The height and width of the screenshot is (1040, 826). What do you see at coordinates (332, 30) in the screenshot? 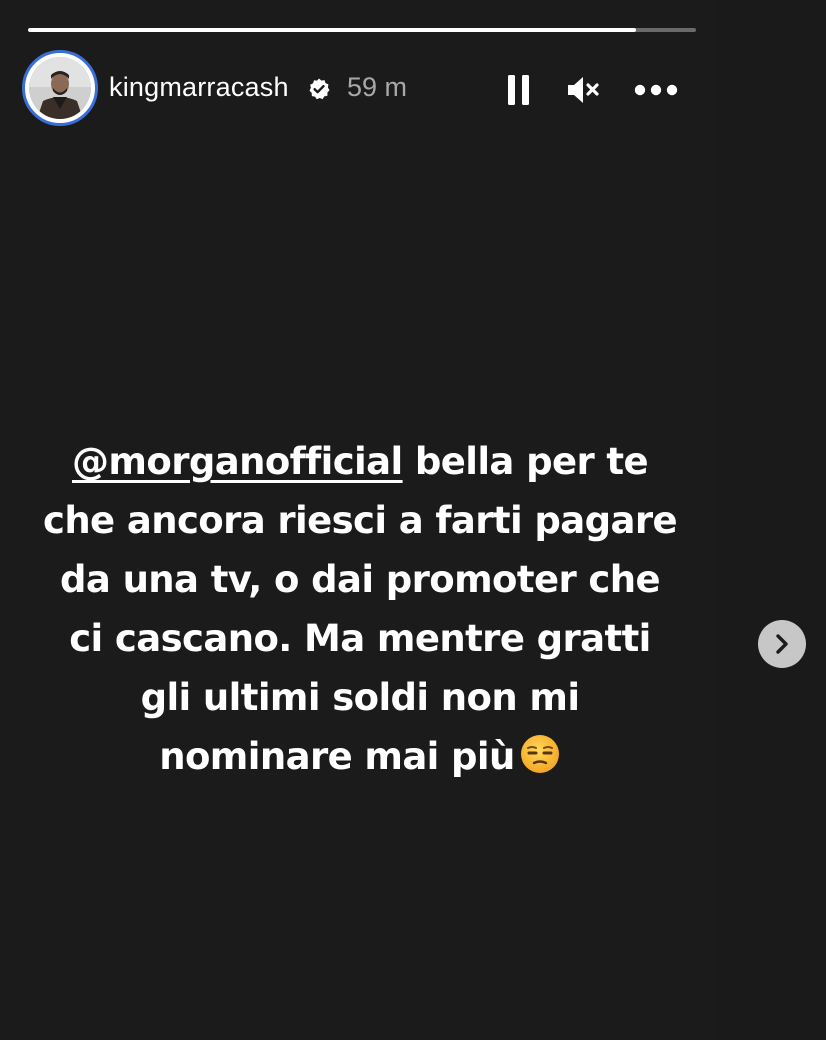
I see `story-progress-fill` at bounding box center [332, 30].